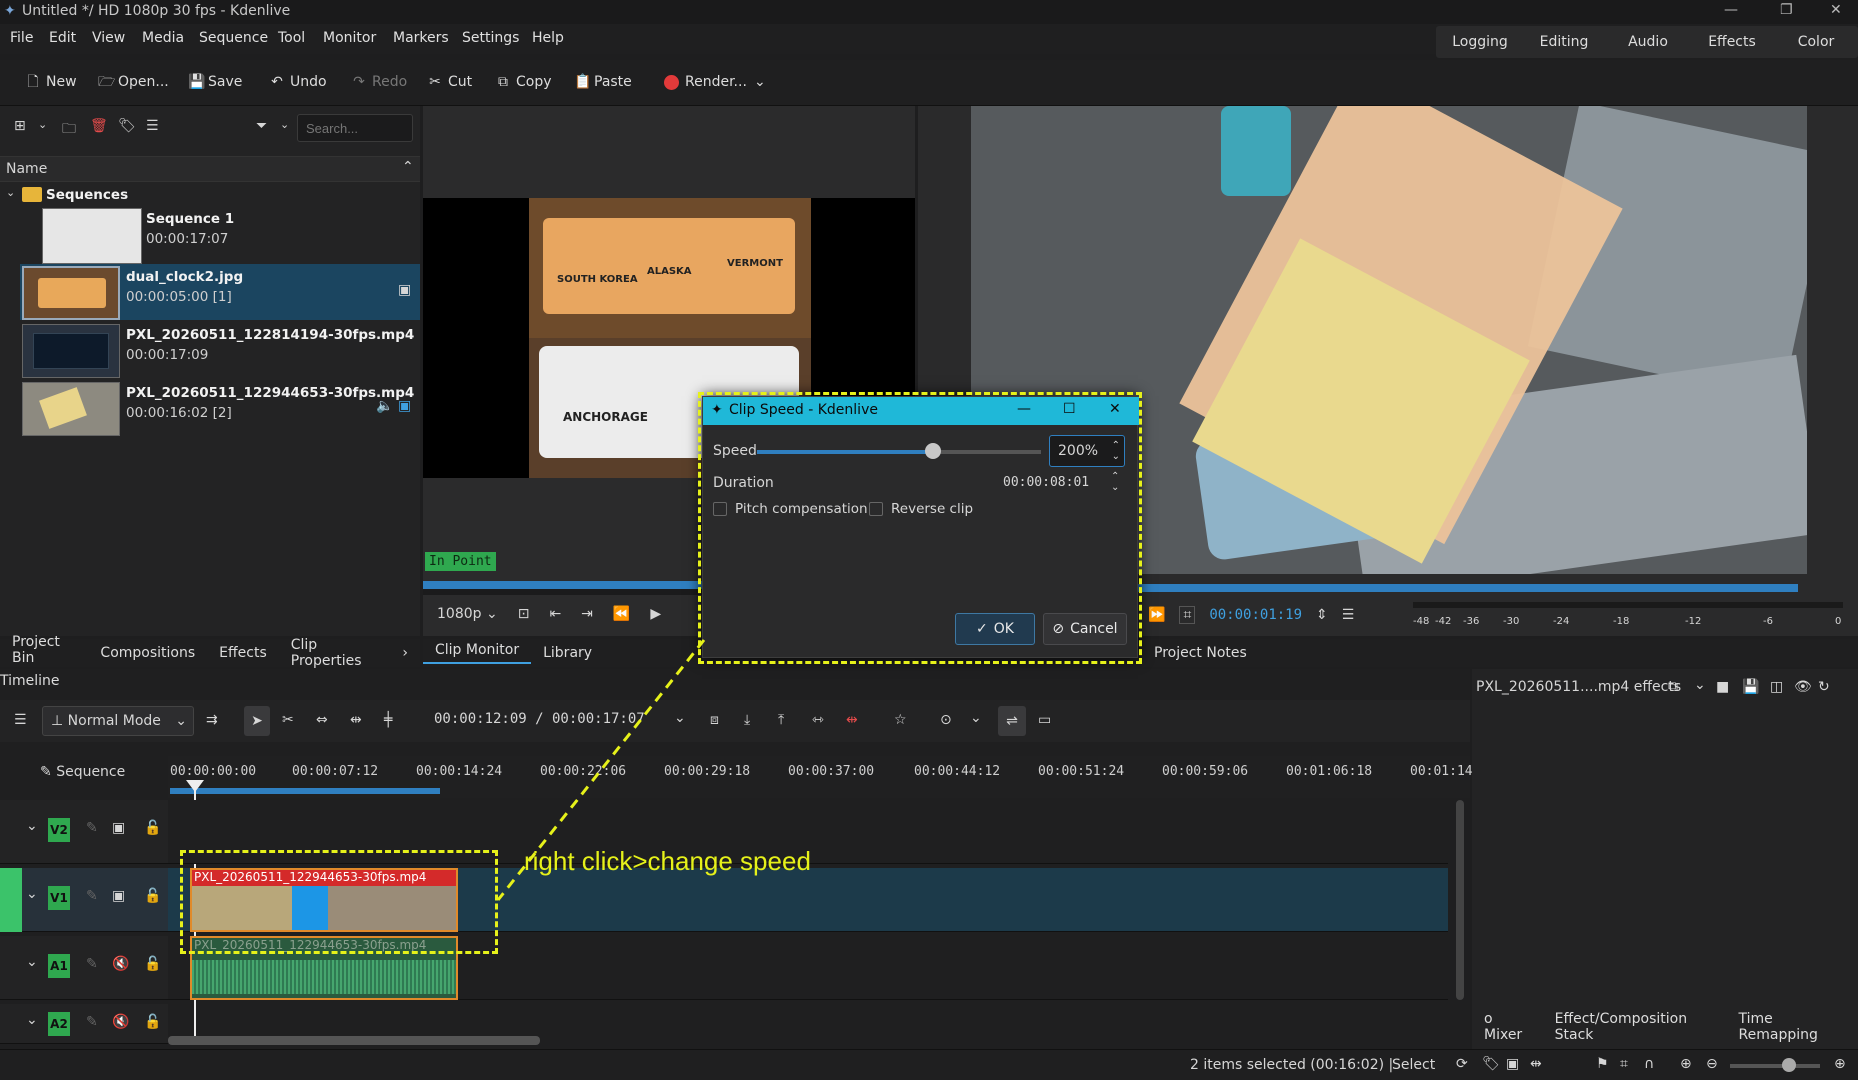  What do you see at coordinates (667, 861) in the screenshot?
I see `annotation-text: right click>change speed` at bounding box center [667, 861].